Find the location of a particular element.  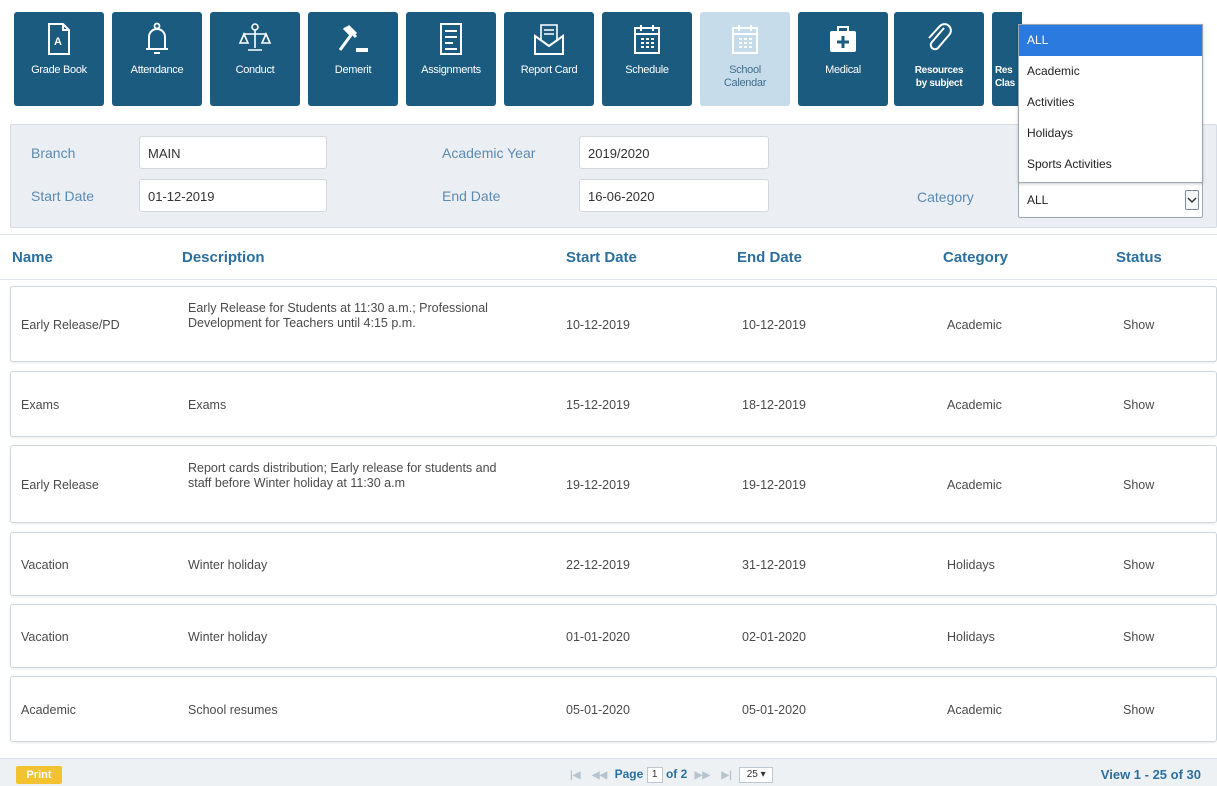

category-option-holidays: Holidays is located at coordinates (1110, 133).